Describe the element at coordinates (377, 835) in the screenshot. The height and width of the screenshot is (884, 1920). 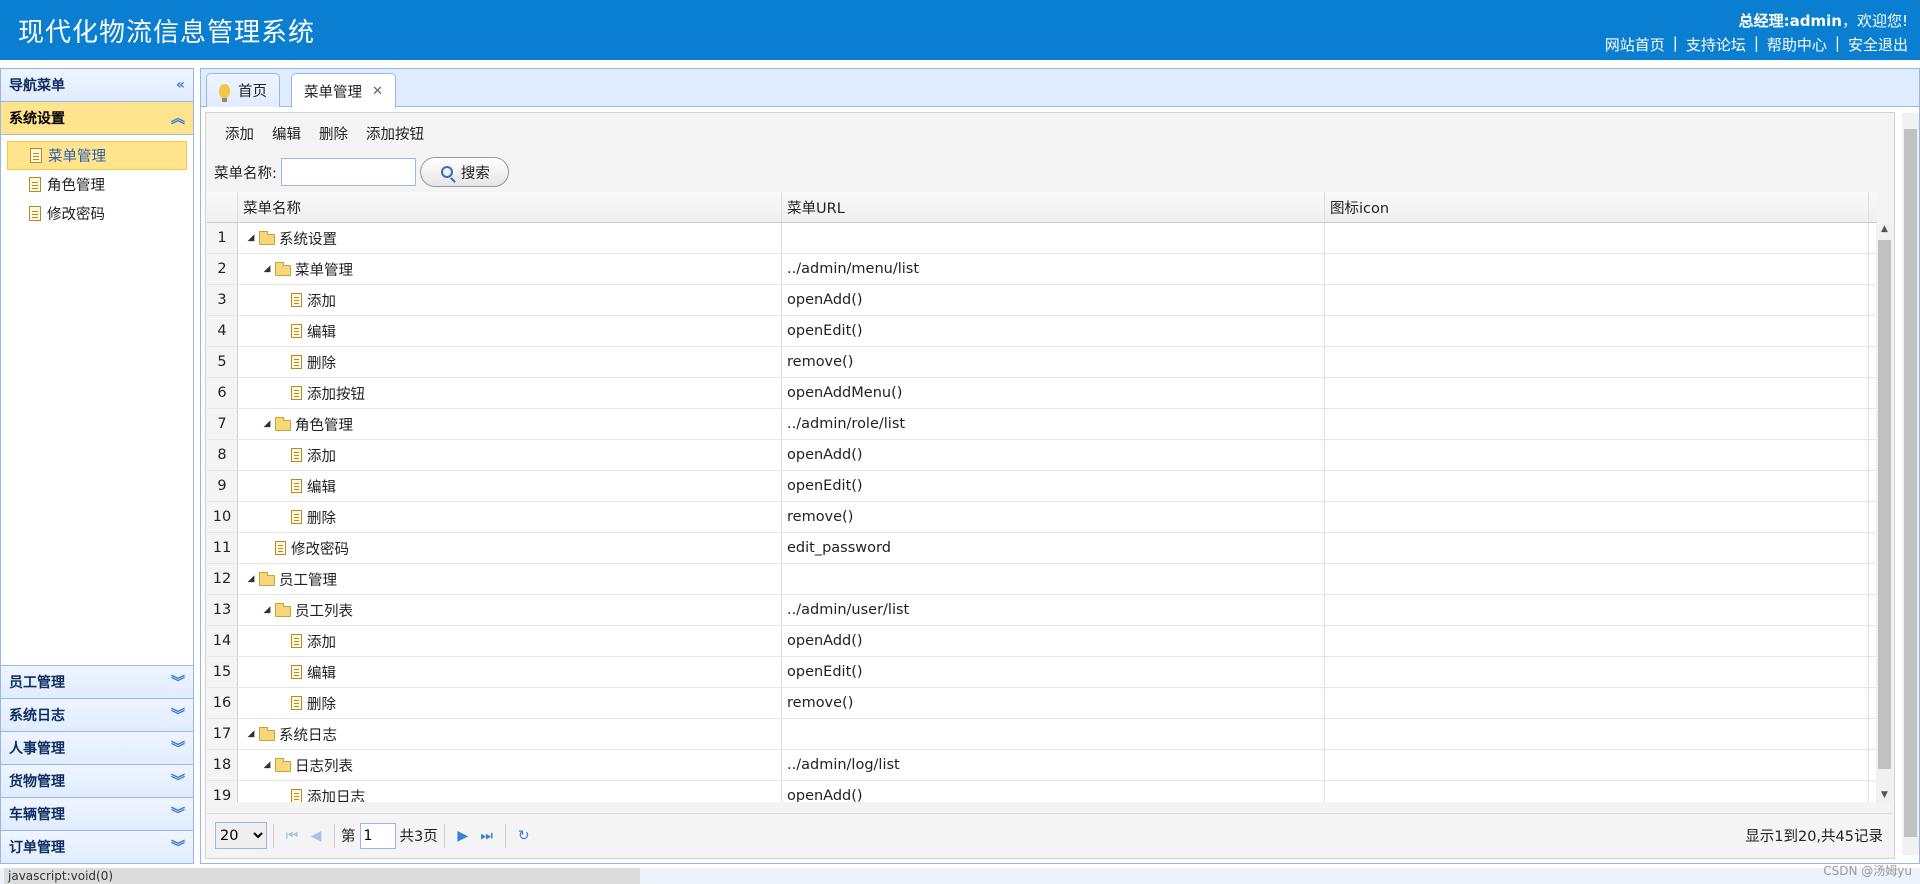
I see `page-number-input` at that location.